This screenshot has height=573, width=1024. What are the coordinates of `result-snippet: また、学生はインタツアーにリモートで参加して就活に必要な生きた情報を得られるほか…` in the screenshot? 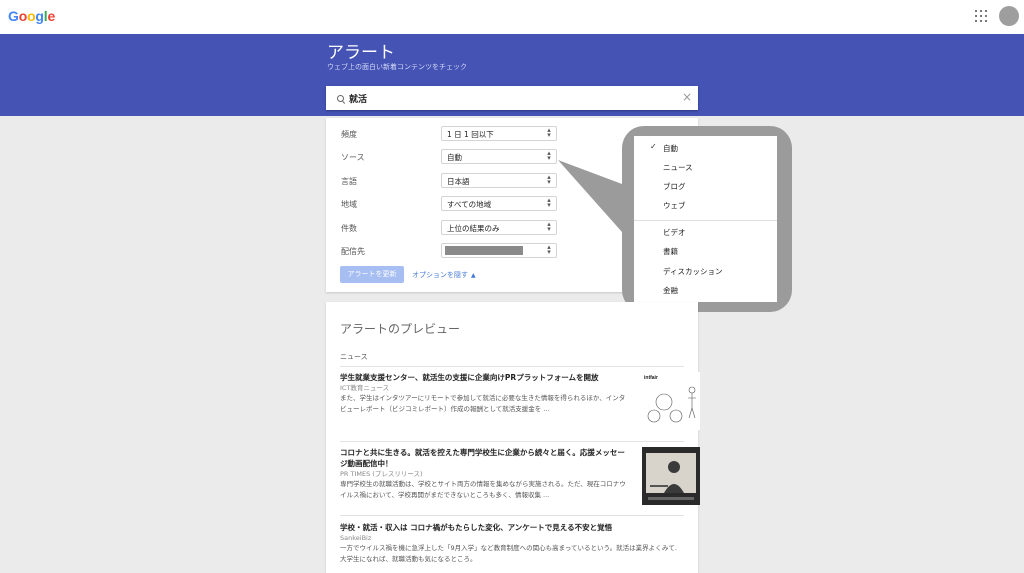 It's located at (483, 403).